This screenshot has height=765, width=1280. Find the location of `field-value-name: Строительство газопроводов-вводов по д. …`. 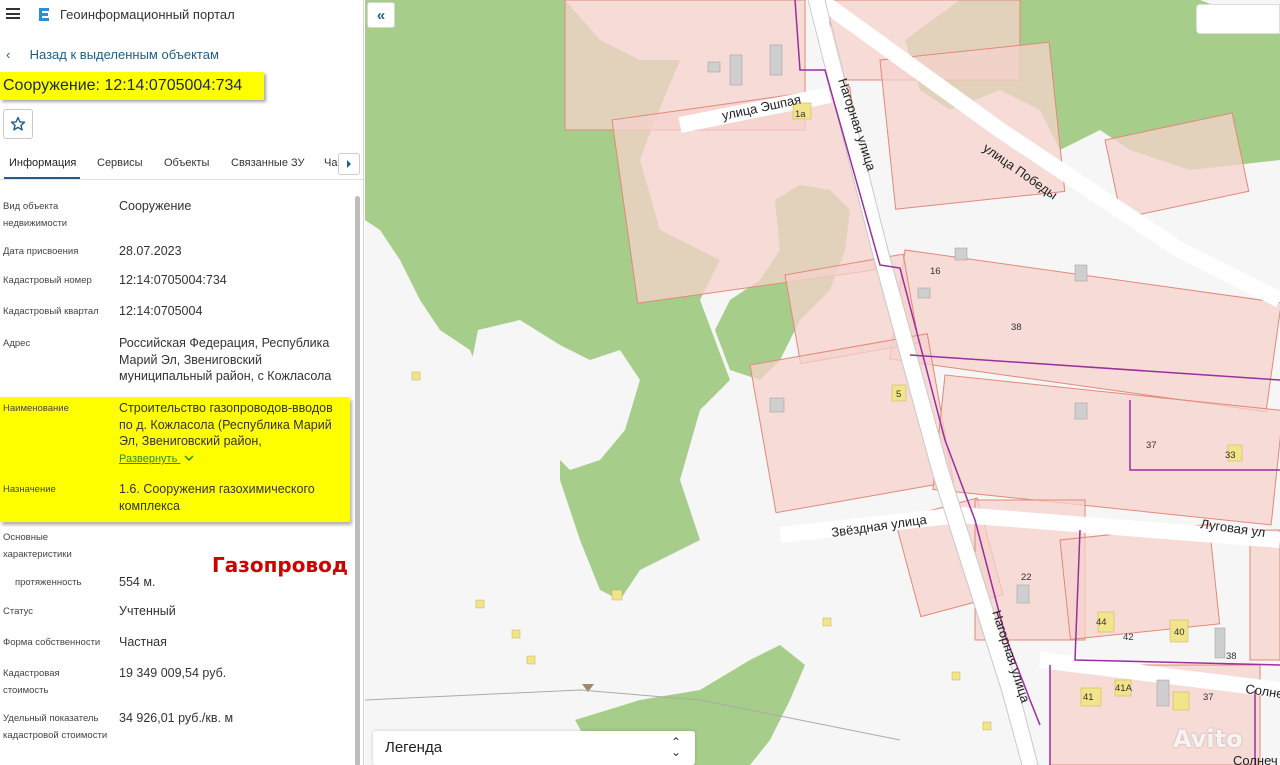

field-value-name: Строительство газопроводов-вводов по д. … is located at coordinates (226, 424).